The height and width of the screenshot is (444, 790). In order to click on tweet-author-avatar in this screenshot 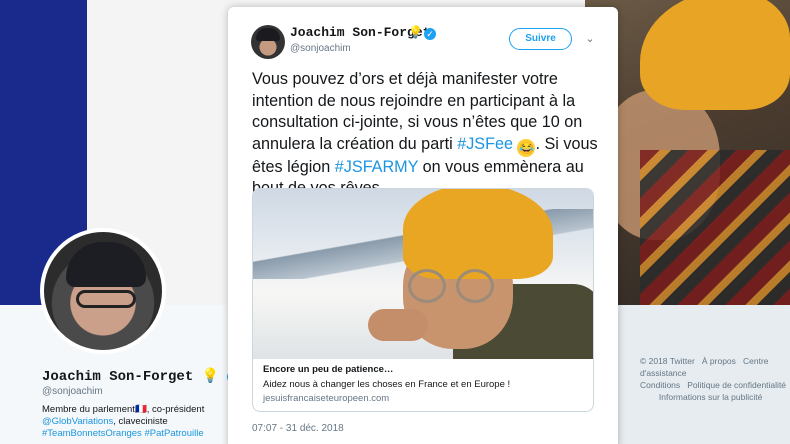, I will do `click(268, 42)`.